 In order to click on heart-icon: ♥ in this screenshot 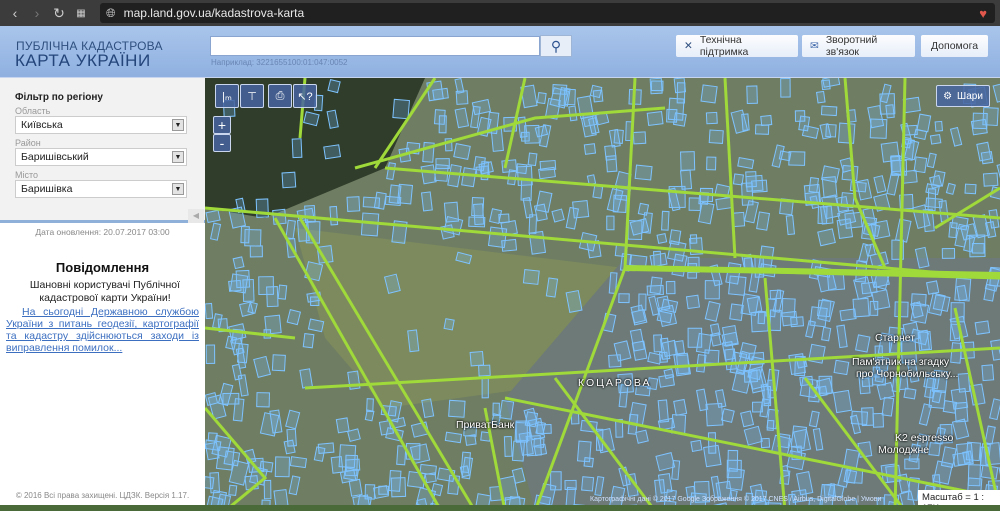, I will do `click(983, 13)`.